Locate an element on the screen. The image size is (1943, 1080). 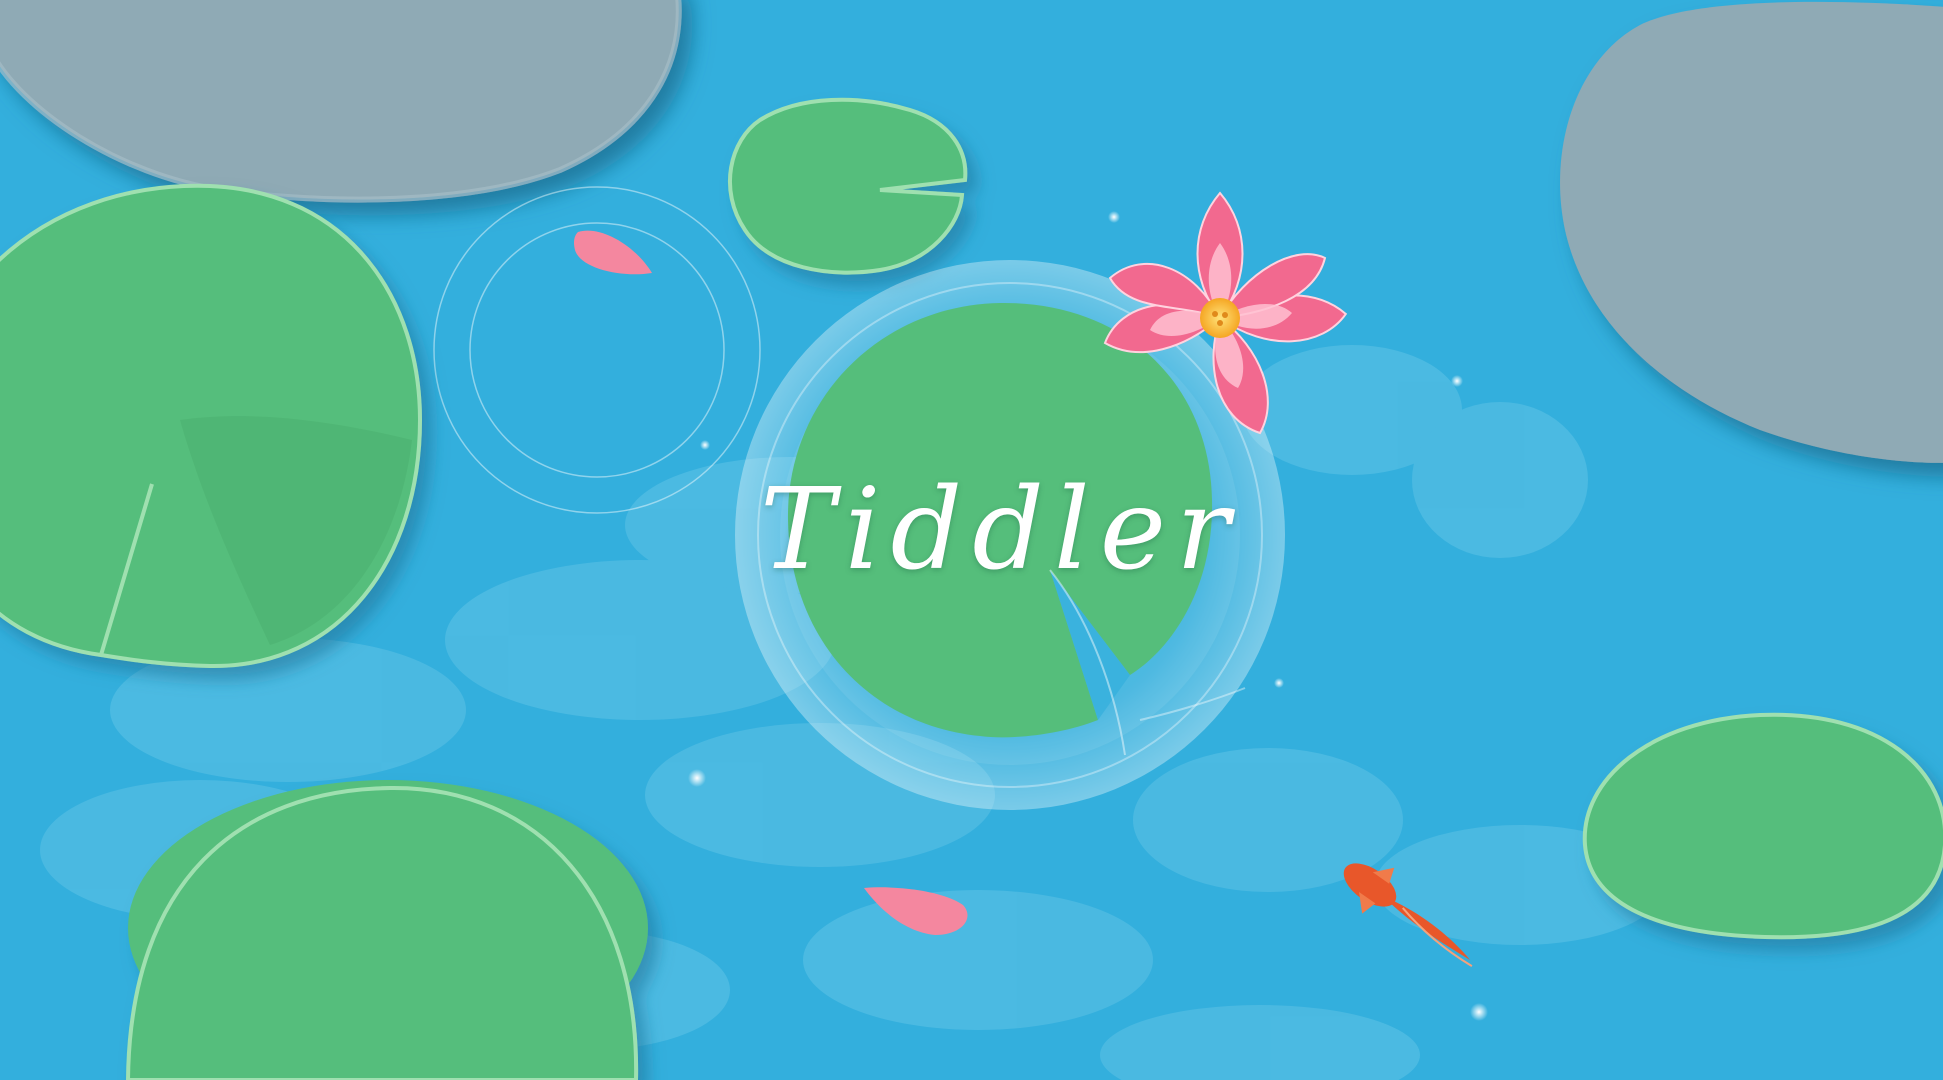
floating-petal is located at coordinates (613, 252).